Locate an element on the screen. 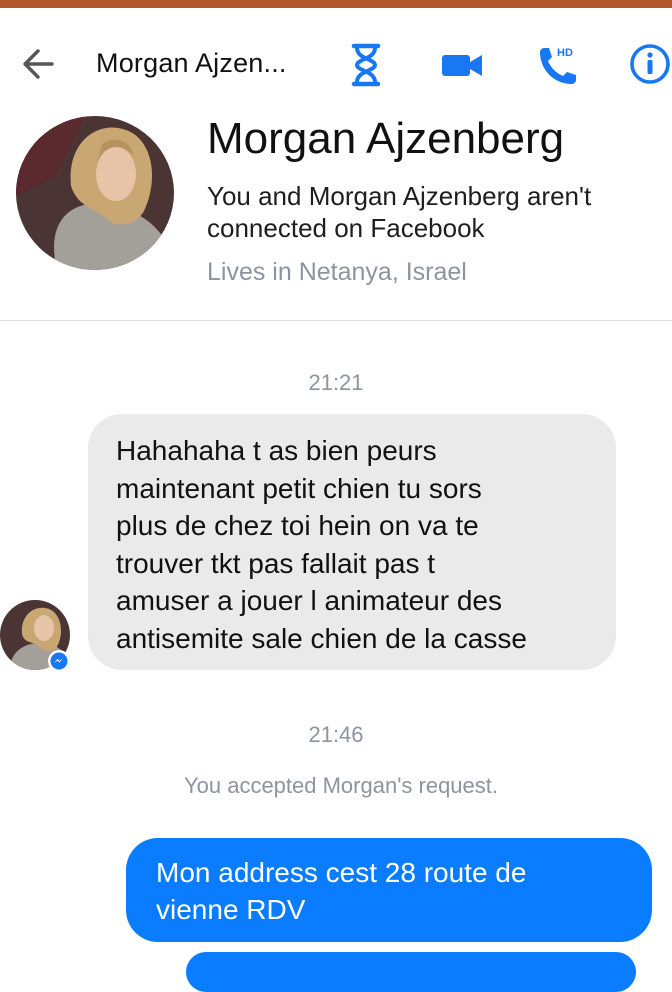 The width and height of the screenshot is (672, 992). timestamp: 21:21 is located at coordinates (336, 382).